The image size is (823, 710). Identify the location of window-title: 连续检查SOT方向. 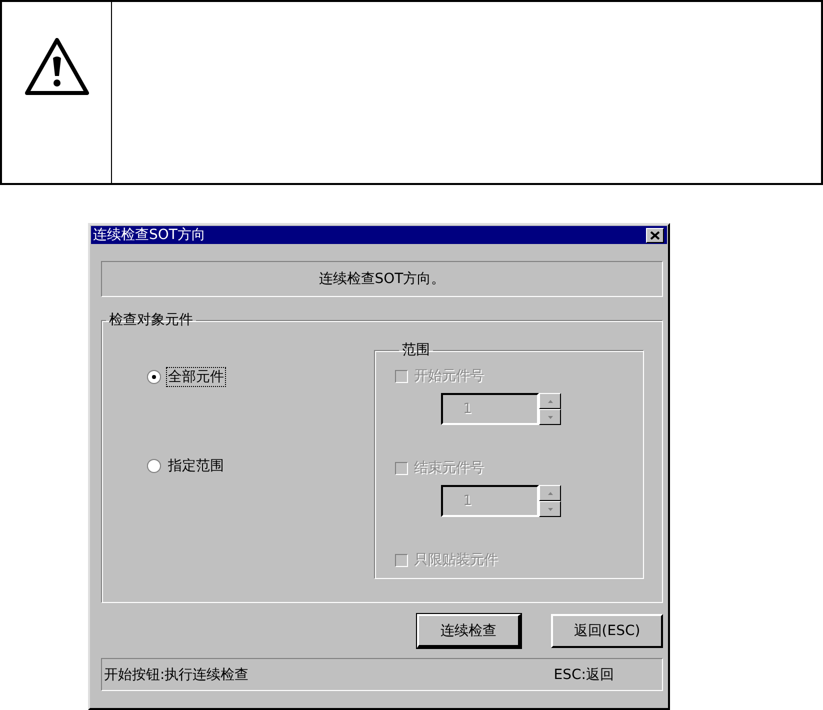
(149, 235).